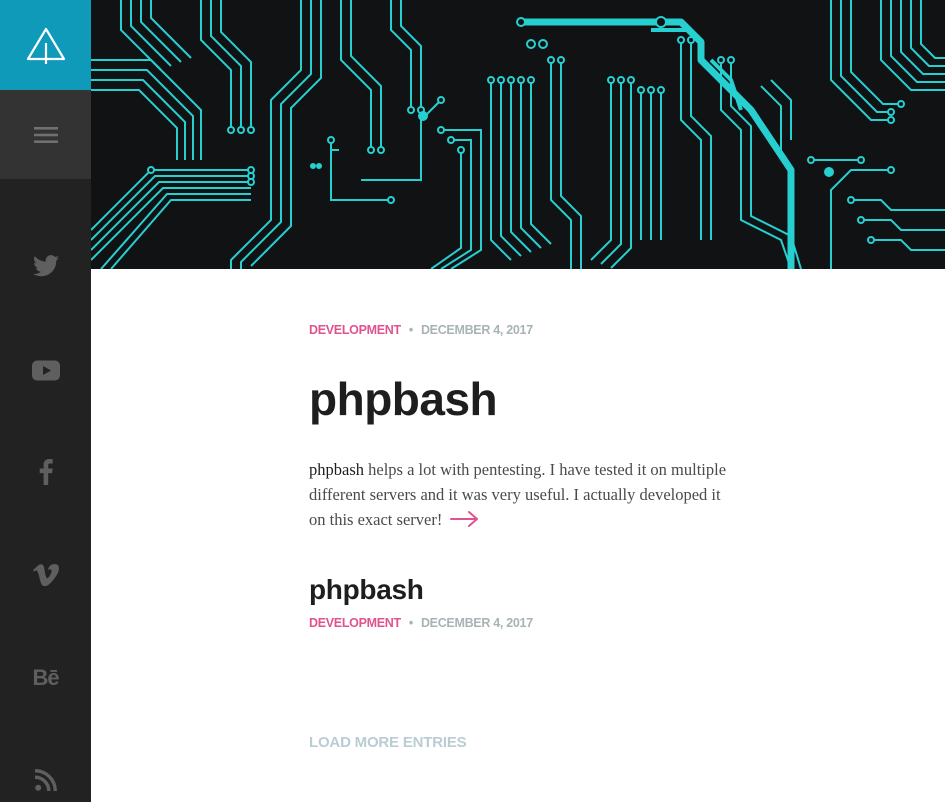  Describe the element at coordinates (45, 401) in the screenshot. I see `sidebar: Bē` at that location.